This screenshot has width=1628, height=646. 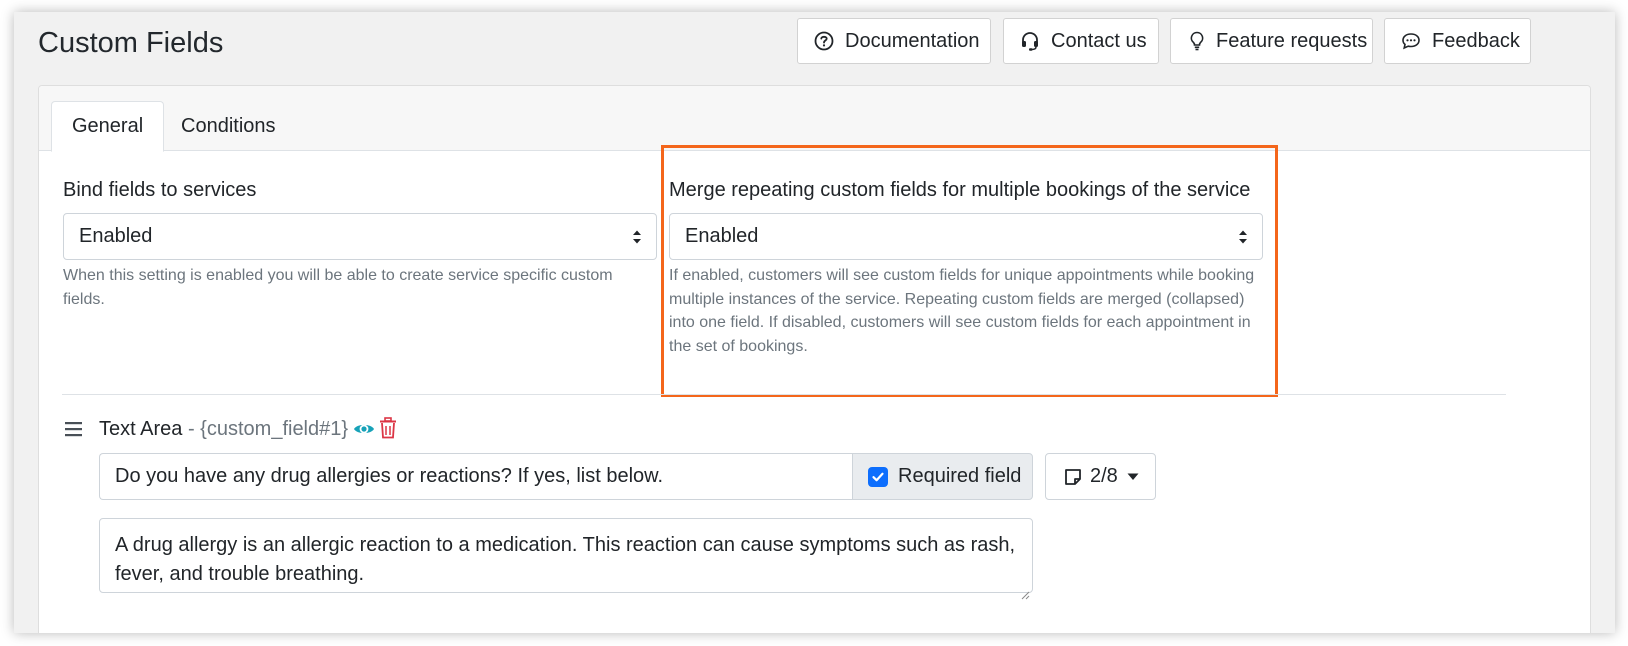 I want to click on resize-grip-icon, so click(x=1025, y=590).